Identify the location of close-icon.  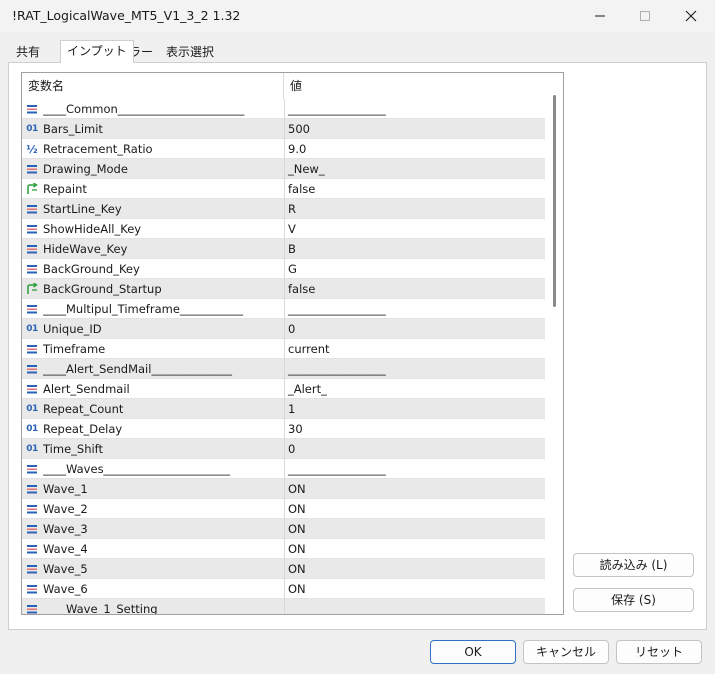
(691, 16).